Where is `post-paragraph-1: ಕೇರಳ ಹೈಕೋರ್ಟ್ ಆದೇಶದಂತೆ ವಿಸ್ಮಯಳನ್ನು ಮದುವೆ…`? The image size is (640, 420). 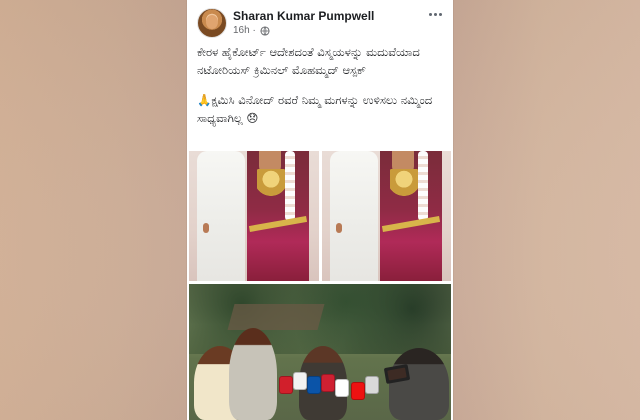 post-paragraph-1: ಕೇರಳ ಹೈಕೋರ್ಟ್ ಆದೇಶದಂತೆ ವಿಸ್ಮಯಳನ್ನು ಮದುವೆ… is located at coordinates (308, 61).